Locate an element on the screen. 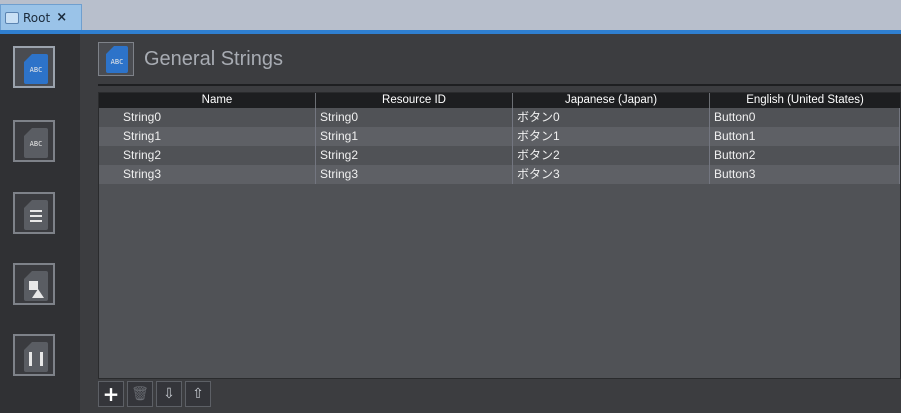 The width and height of the screenshot is (901, 413). window-icon is located at coordinates (12, 17).